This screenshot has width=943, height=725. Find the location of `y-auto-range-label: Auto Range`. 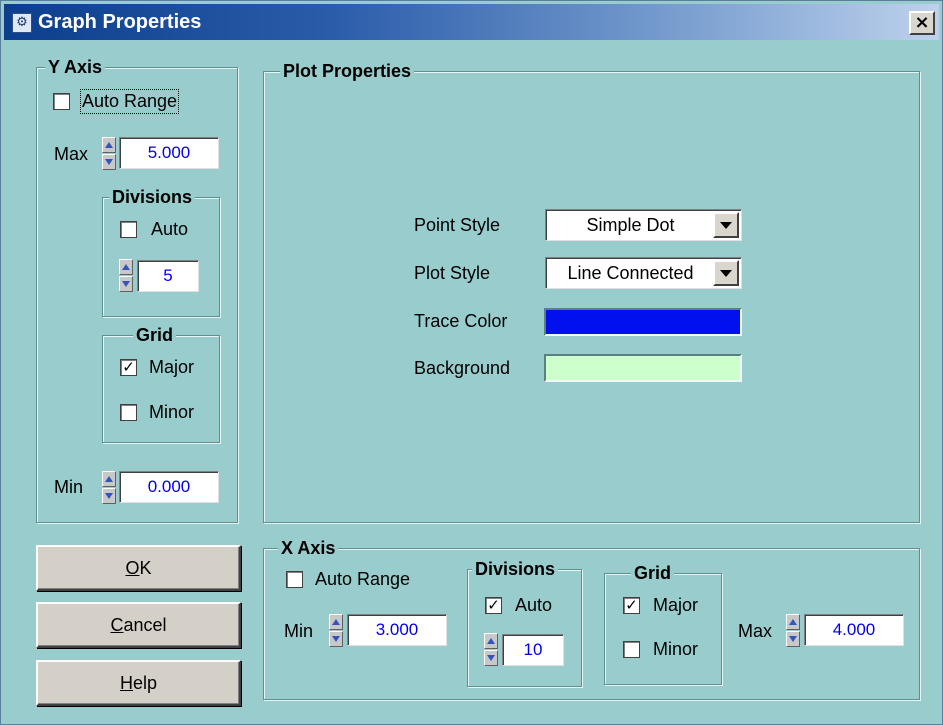

y-auto-range-label: Auto Range is located at coordinates (129, 101).